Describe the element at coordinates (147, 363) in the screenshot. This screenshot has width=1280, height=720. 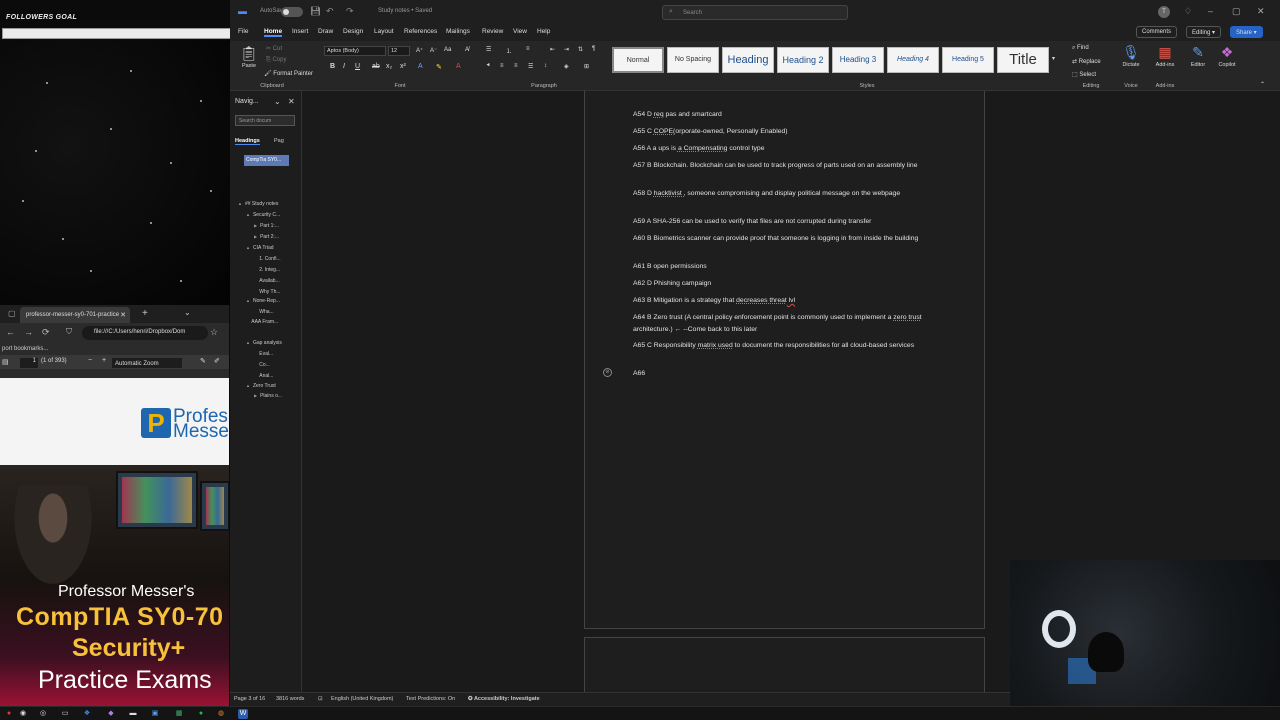
I see `zoom-select: Automatic Zoom` at that location.